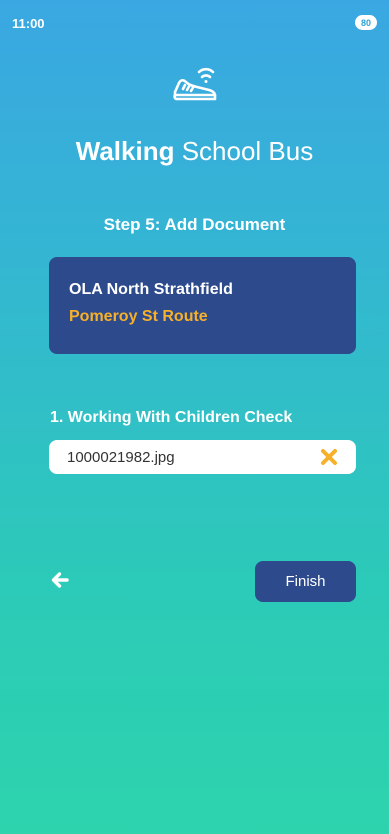  I want to click on arrow-left-icon, so click(60, 580).